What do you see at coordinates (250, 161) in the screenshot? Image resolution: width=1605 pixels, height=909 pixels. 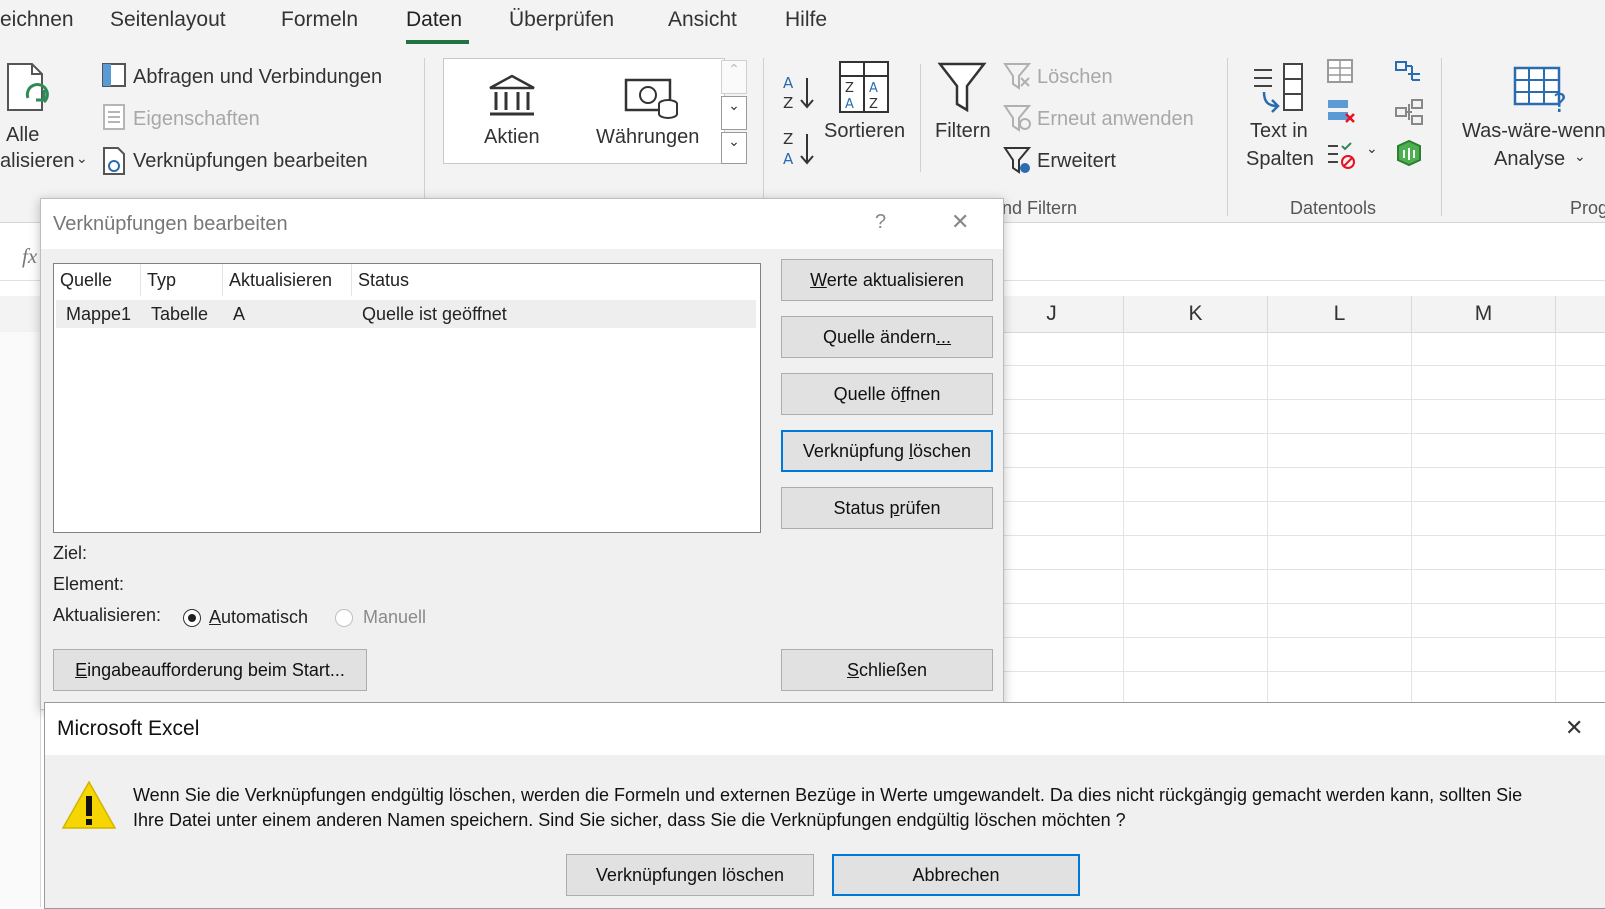 I see `edit-links-button: Verknüpfungen bearbeiten` at bounding box center [250, 161].